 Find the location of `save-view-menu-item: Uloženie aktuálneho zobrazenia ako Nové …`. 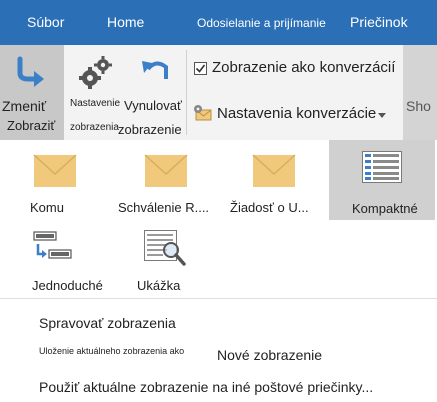

save-view-menu-item: Uloženie aktuálneho zobrazenia ako Nové … is located at coordinates (229, 355).